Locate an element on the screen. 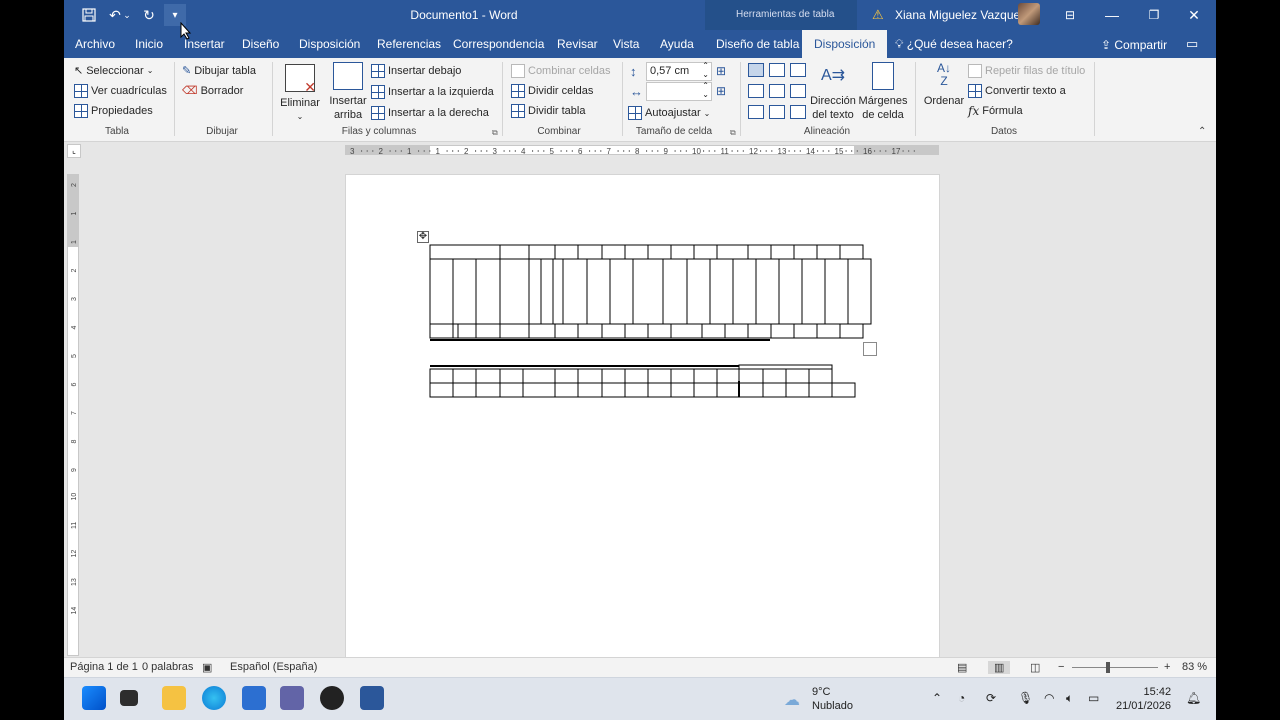  align-top-left-icon is located at coordinates (756, 70).